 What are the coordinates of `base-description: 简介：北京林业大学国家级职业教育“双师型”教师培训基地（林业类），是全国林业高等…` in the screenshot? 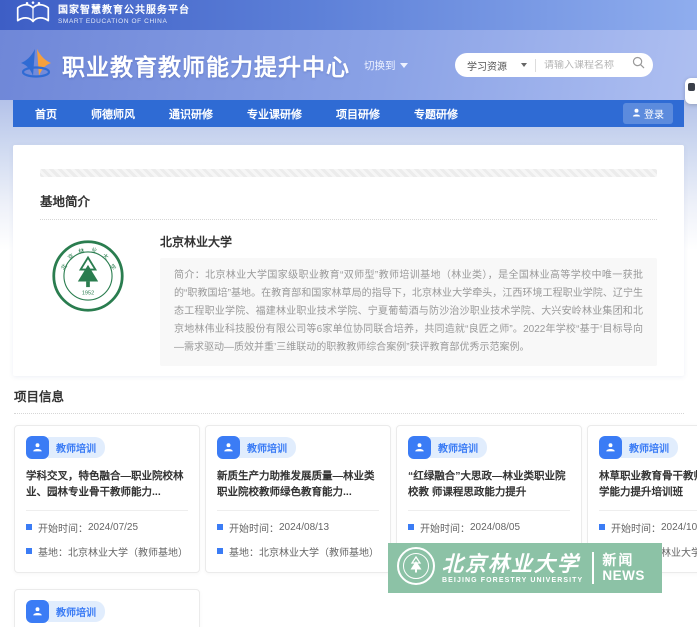 It's located at (408, 312).